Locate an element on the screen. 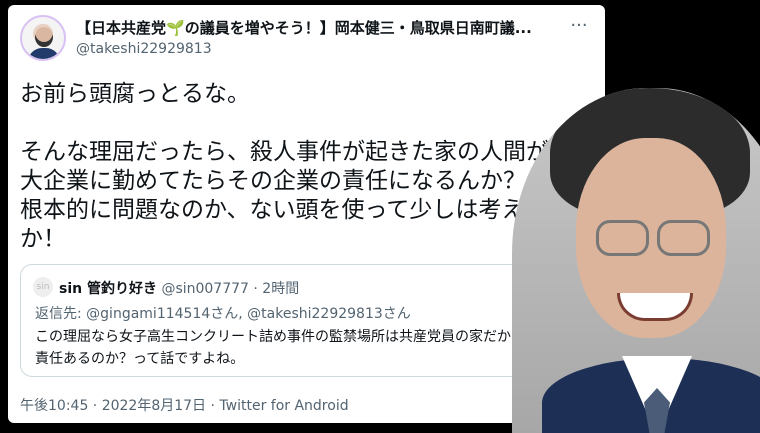 This screenshot has width=760, height=433. quoted-tweet-time: · 2時間 is located at coordinates (276, 289).